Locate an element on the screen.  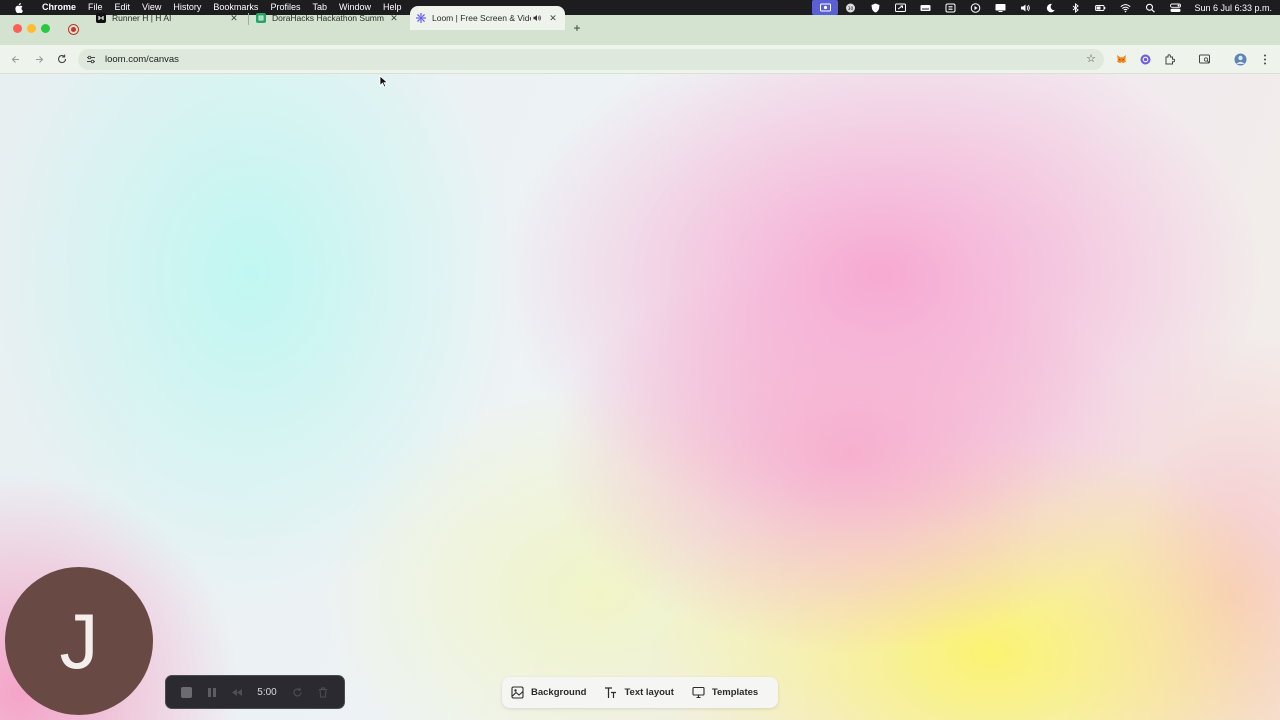
tab-divider is located at coordinates (248, 19).